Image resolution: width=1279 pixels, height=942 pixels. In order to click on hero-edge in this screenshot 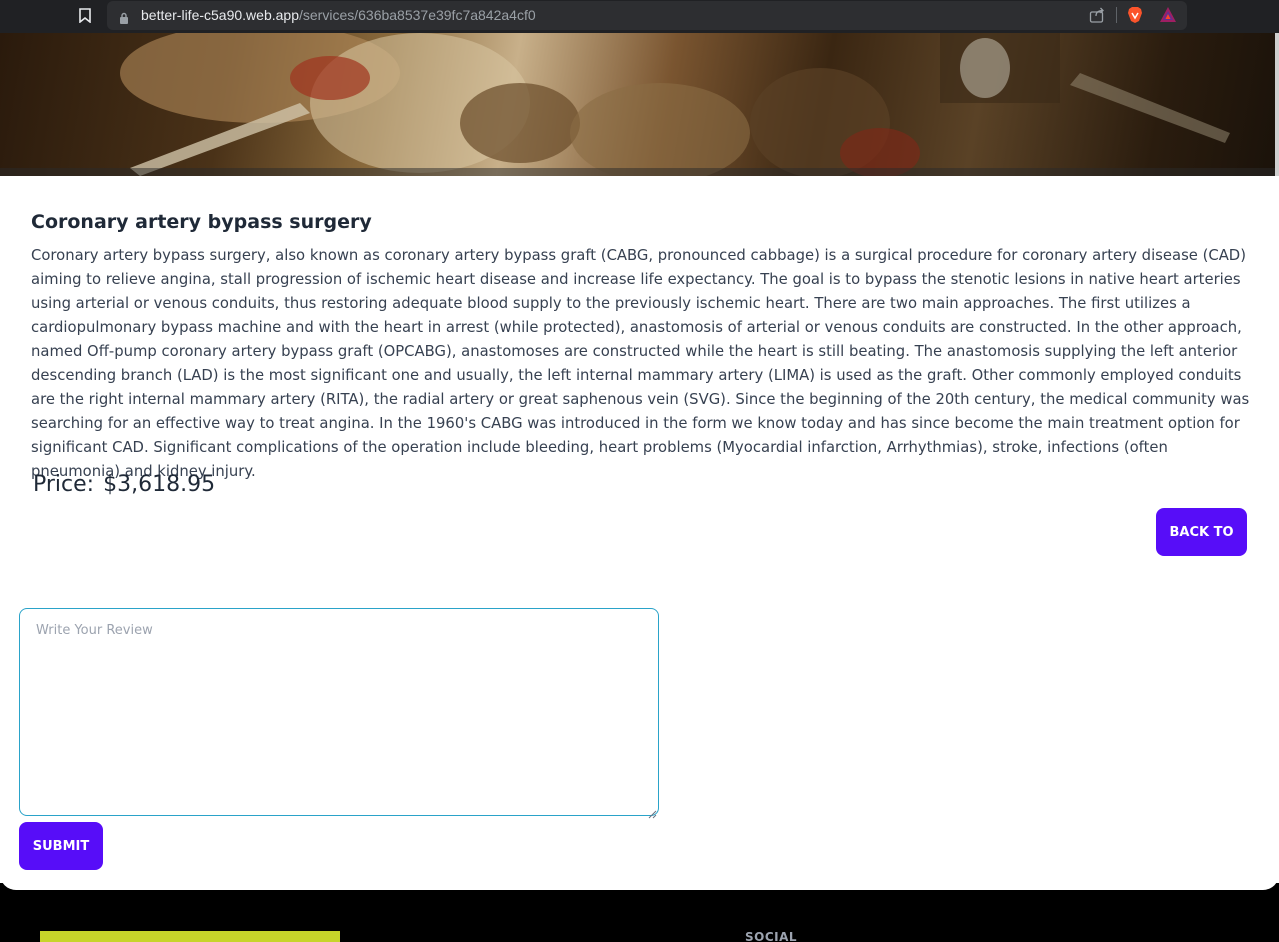, I will do `click(1277, 104)`.